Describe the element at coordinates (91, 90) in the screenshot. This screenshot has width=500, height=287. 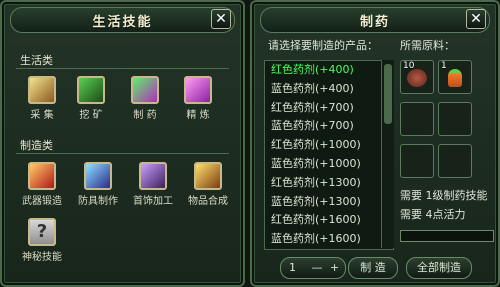
I see `mining-icon` at that location.